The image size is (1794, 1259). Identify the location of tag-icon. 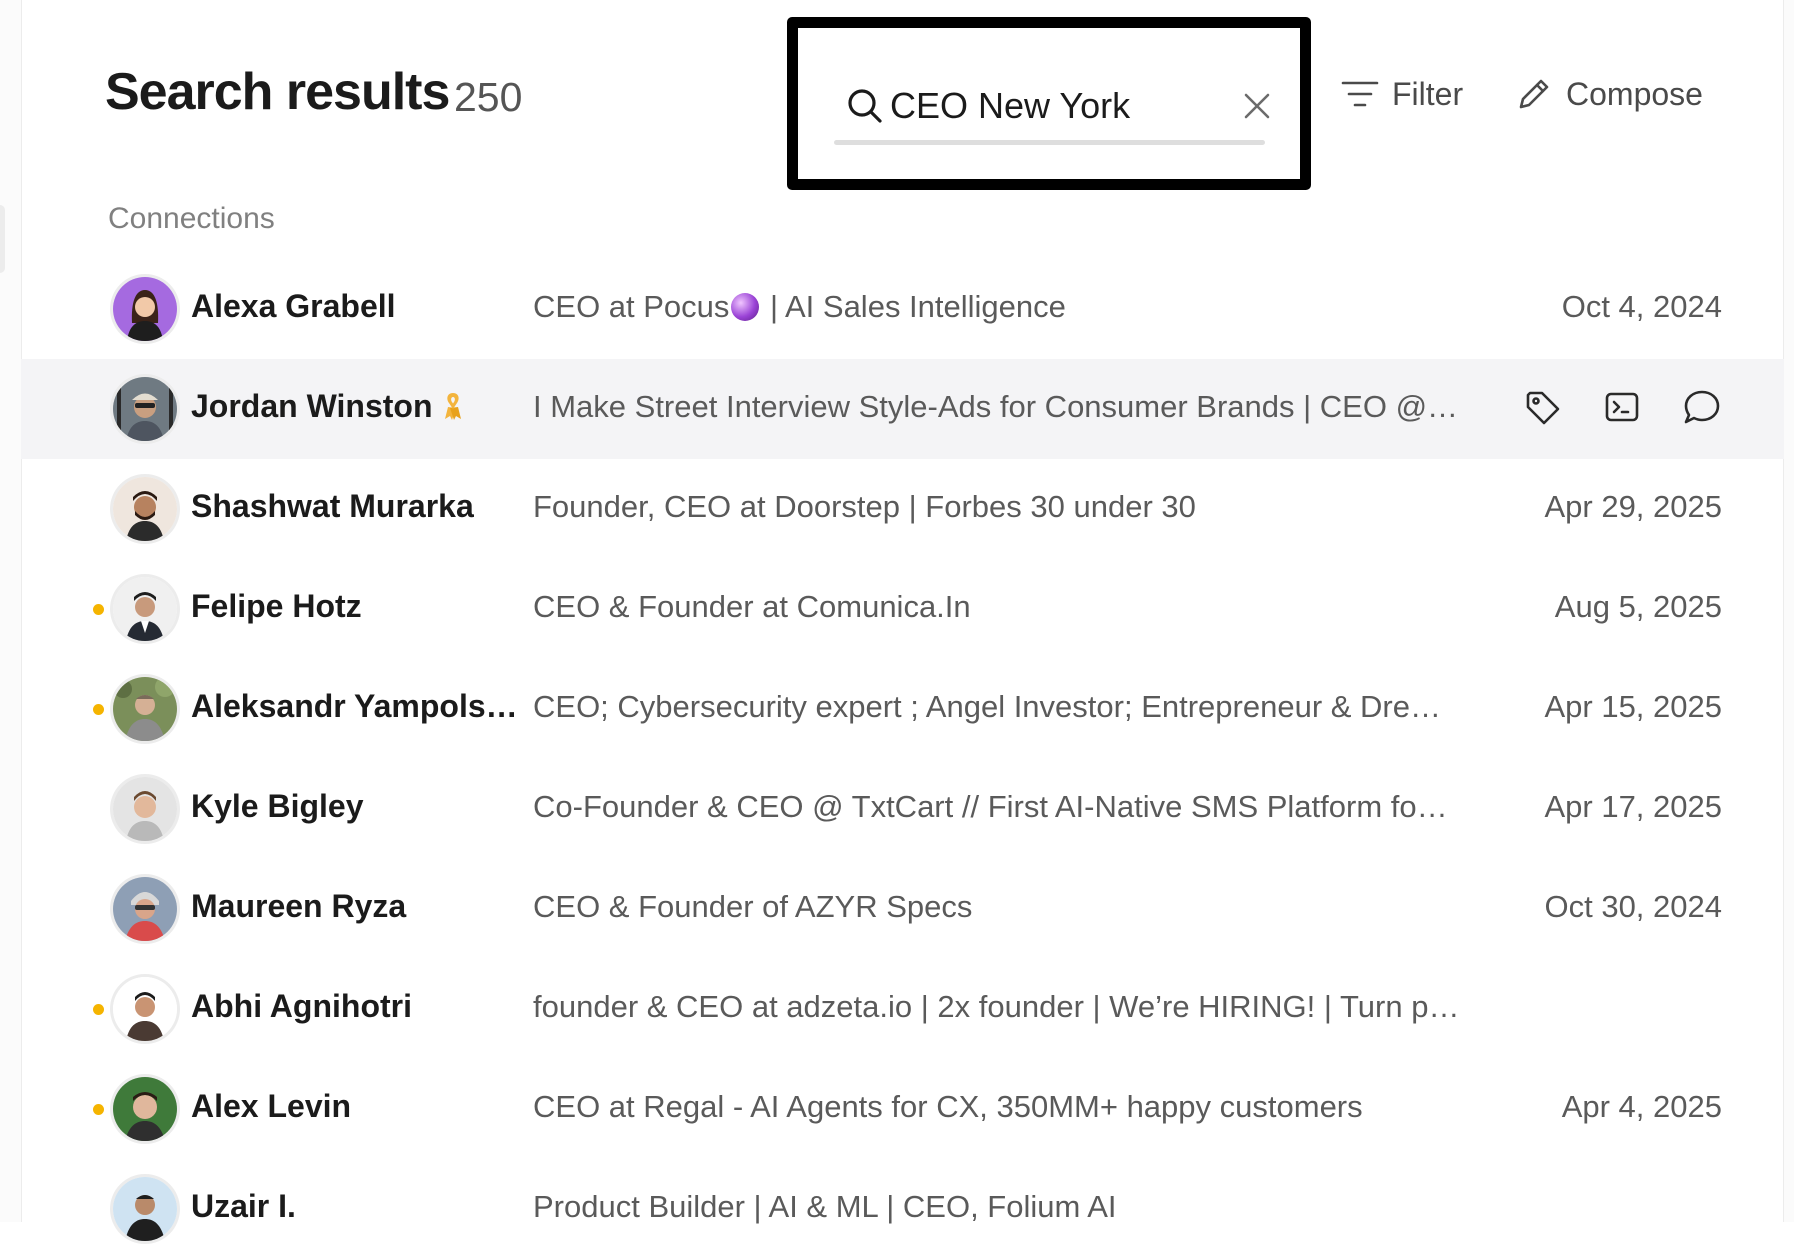
(1542, 407).